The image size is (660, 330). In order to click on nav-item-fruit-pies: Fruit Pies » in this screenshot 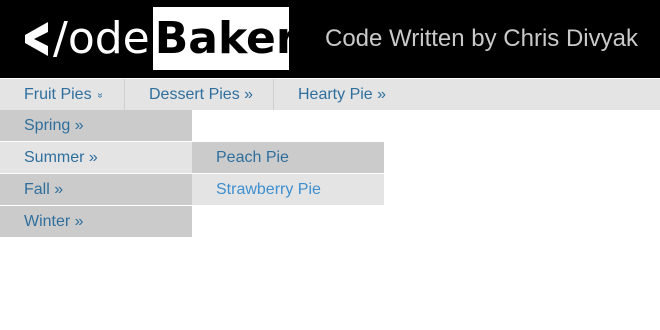, I will do `click(62, 94)`.